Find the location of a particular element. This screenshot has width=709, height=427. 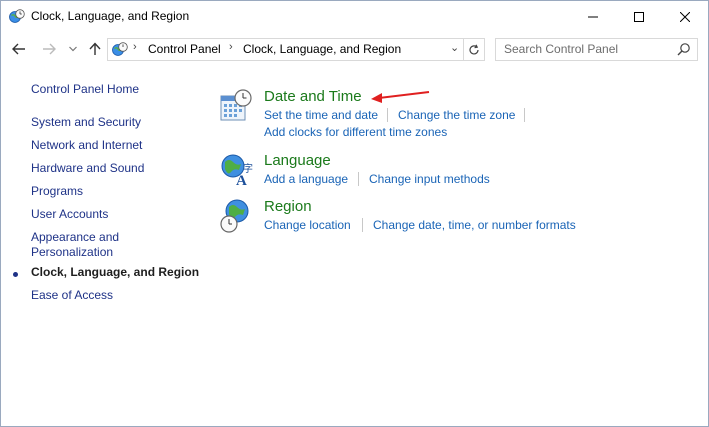

add-language-link: Add a language is located at coordinates (306, 179).